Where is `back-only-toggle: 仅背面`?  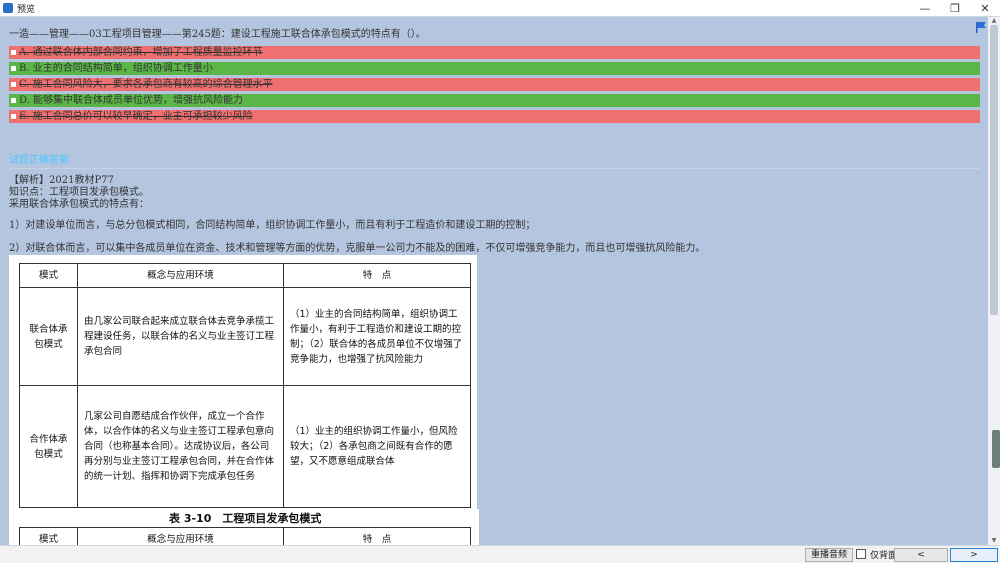
back-only-toggle: 仅背面 is located at coordinates (877, 554).